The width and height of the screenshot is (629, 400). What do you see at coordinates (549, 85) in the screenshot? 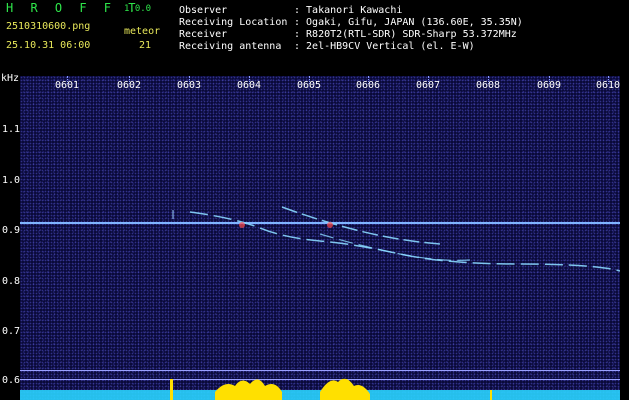
I see `time-label-0609: 0609` at bounding box center [549, 85].